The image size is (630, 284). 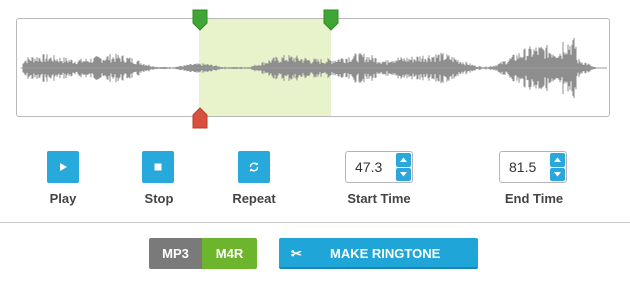 I want to click on start-time-input, so click(x=371, y=167).